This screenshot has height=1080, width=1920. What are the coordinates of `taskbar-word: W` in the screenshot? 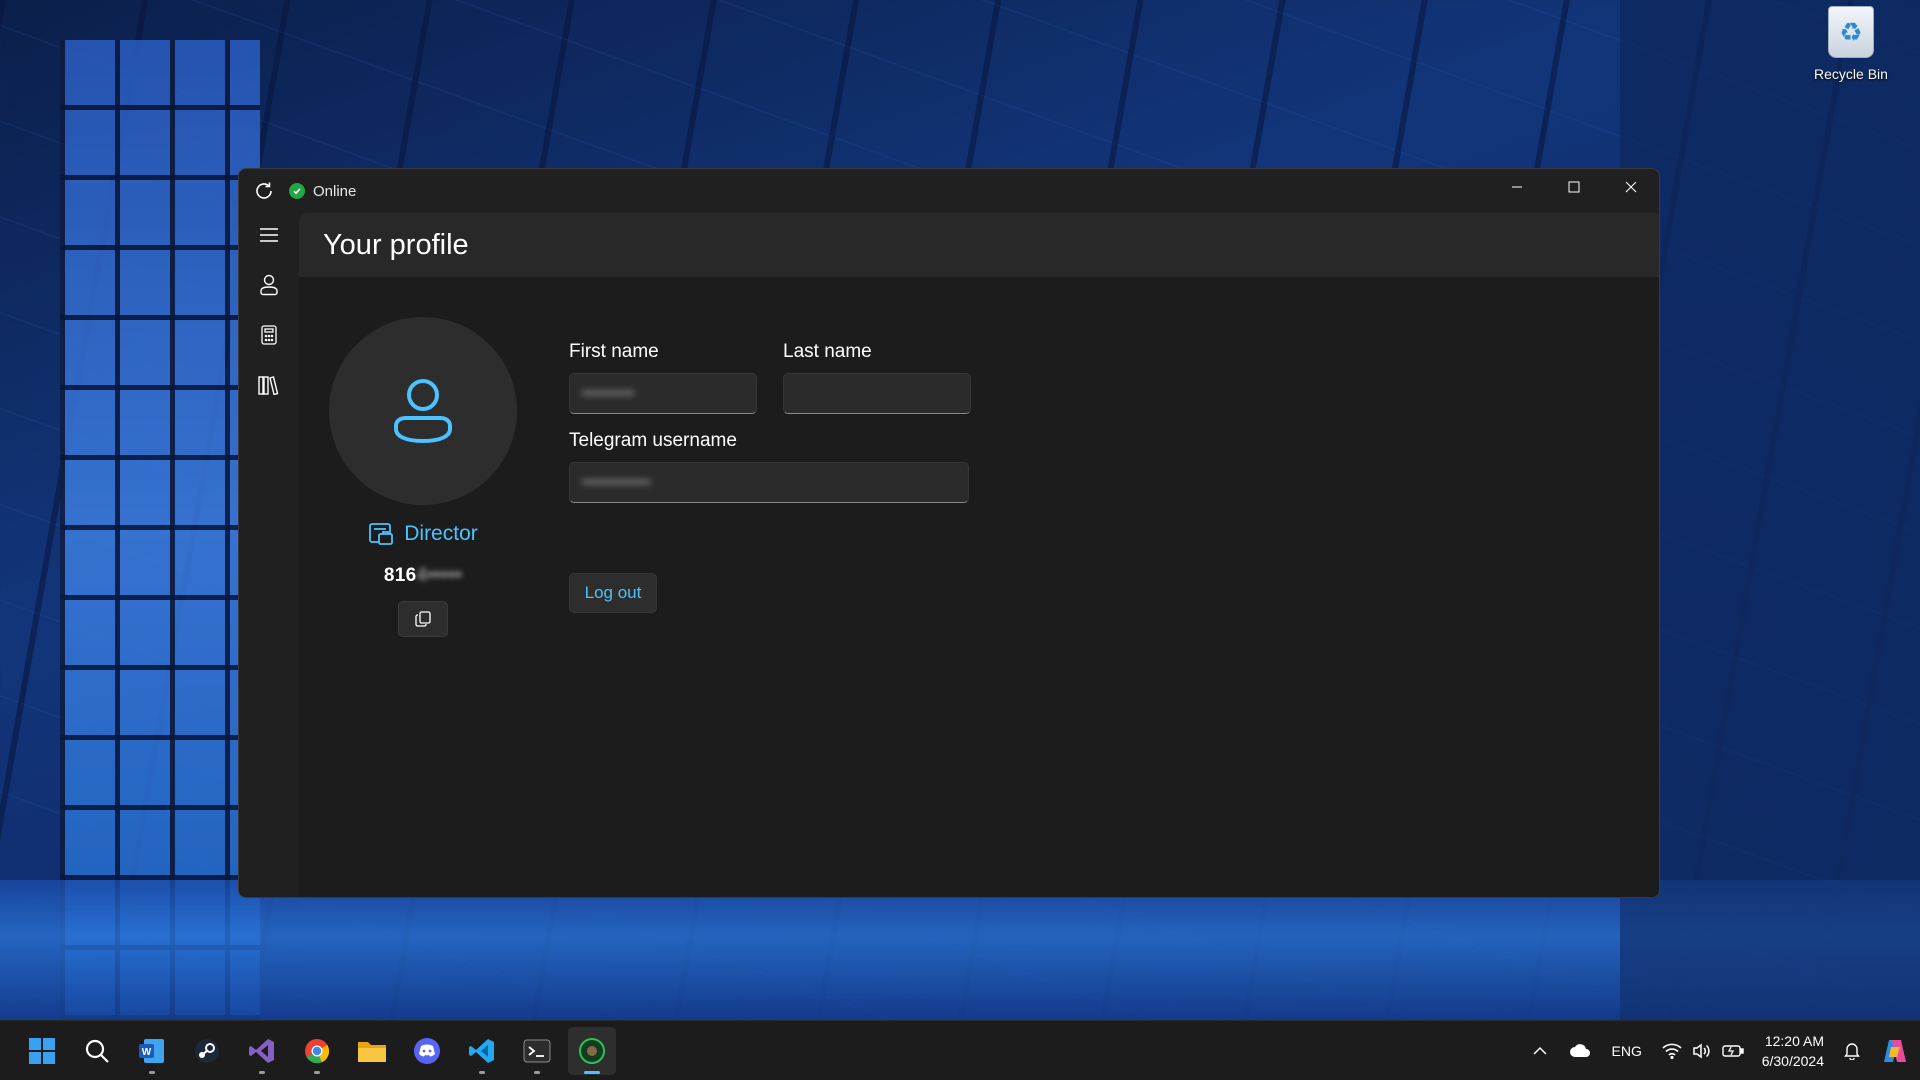 It's located at (152, 1051).